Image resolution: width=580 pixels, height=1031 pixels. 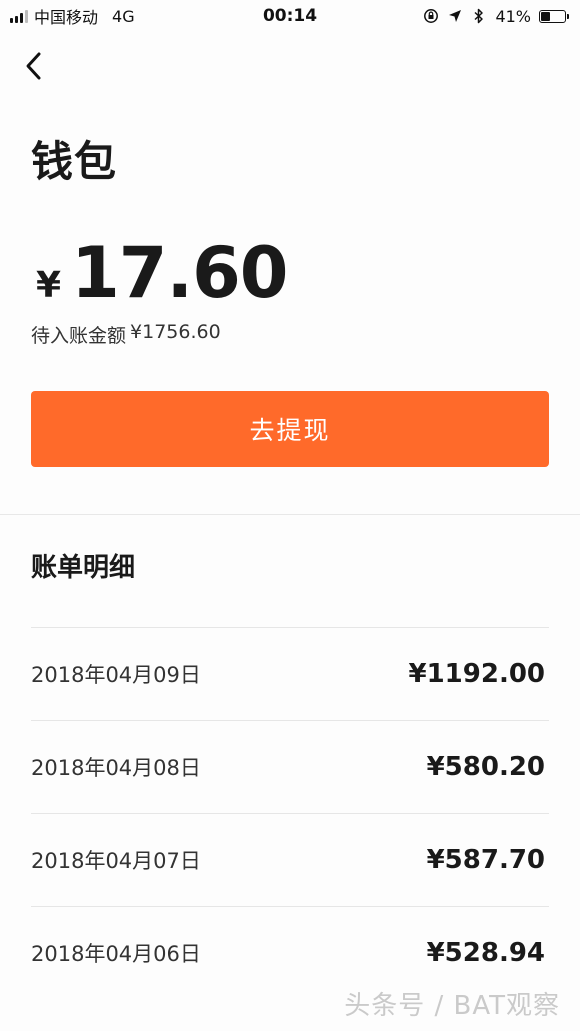 What do you see at coordinates (485, 767) in the screenshot?
I see `bill-amount: ¥580.20` at bounding box center [485, 767].